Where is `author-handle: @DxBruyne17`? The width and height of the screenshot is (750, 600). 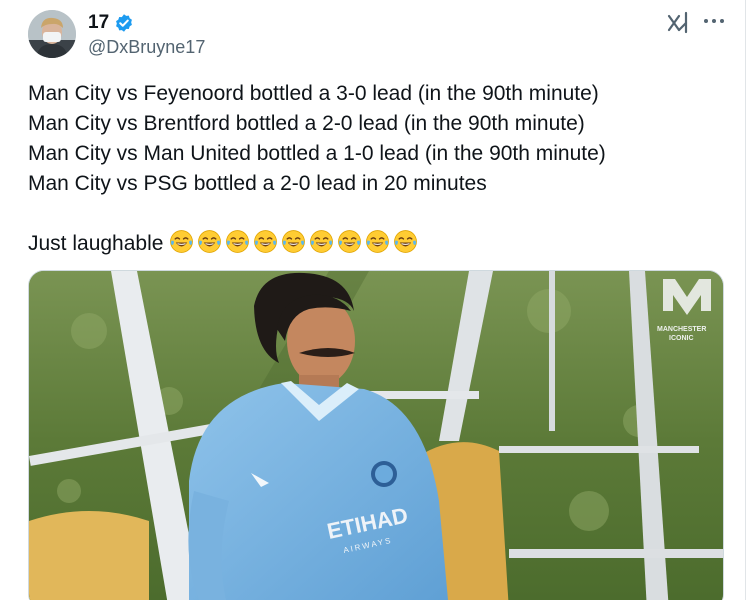
author-handle: @DxBruyne17 is located at coordinates (146, 47).